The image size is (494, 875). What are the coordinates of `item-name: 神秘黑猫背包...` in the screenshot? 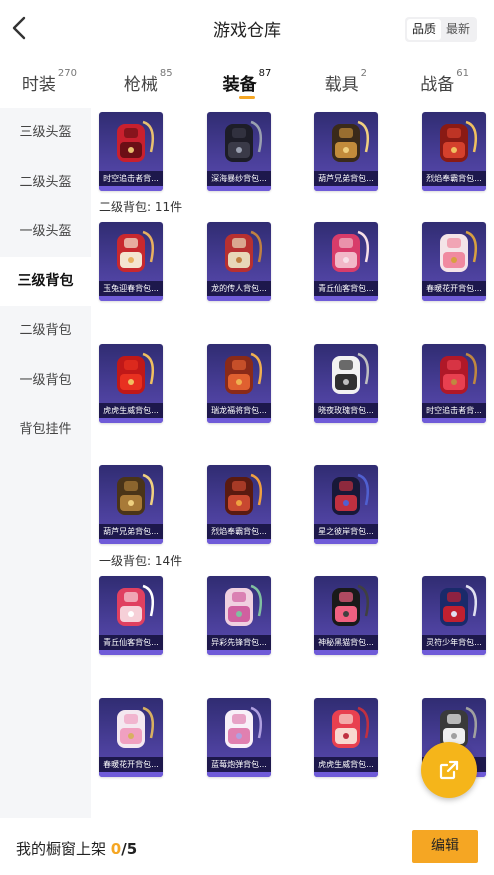 It's located at (346, 642).